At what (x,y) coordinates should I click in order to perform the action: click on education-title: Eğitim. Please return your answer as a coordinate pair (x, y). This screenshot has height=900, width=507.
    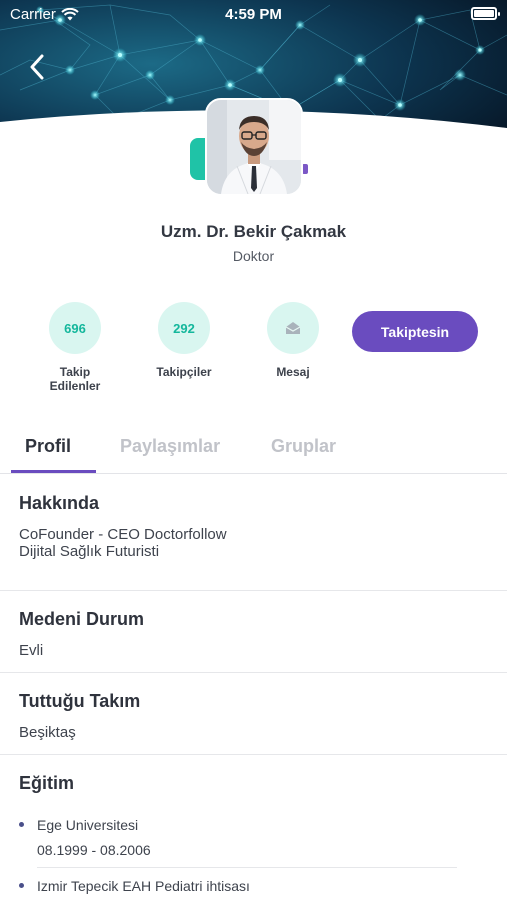
    Looking at the image, I should click on (47, 783).